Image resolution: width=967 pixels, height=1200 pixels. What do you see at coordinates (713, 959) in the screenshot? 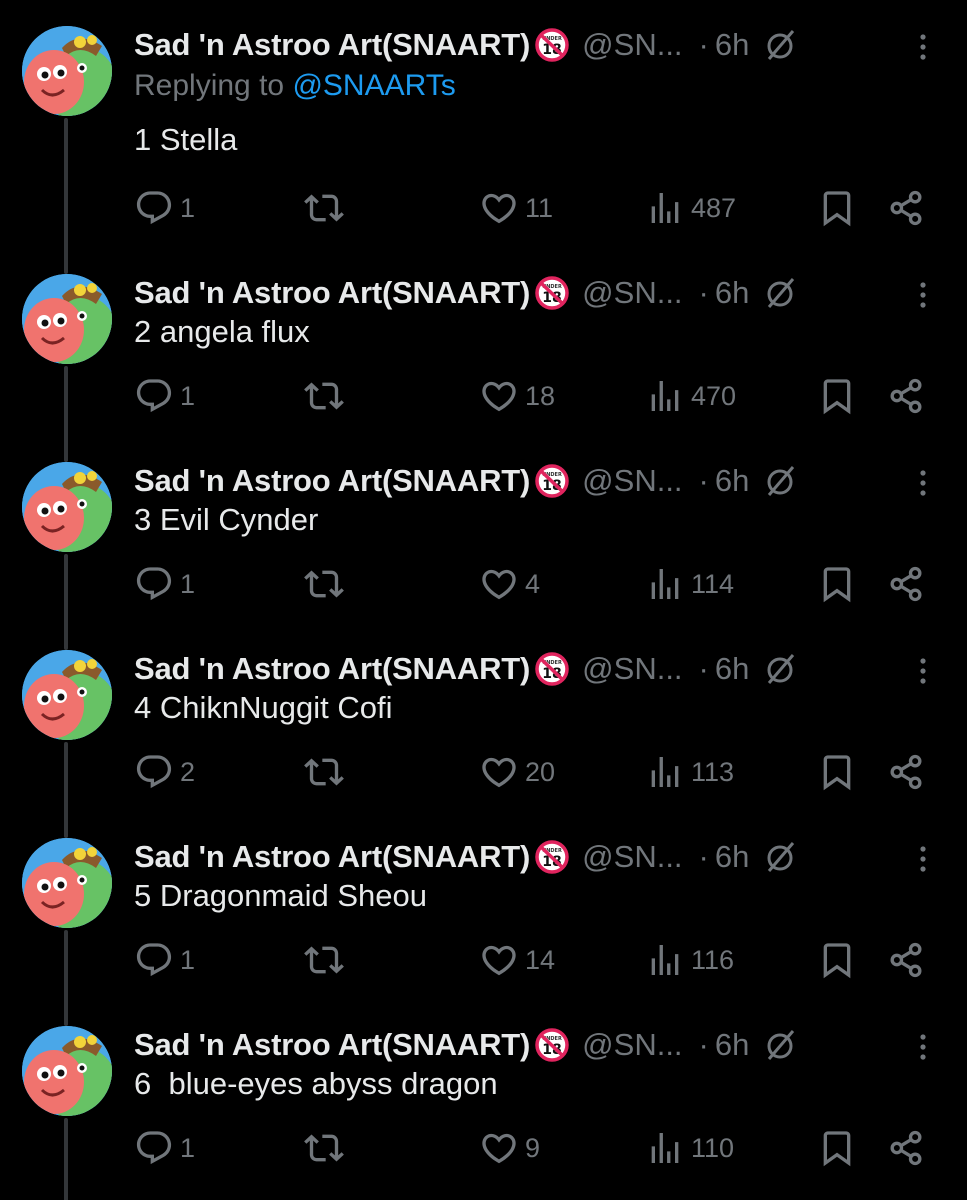
I see `view-count: 116` at bounding box center [713, 959].